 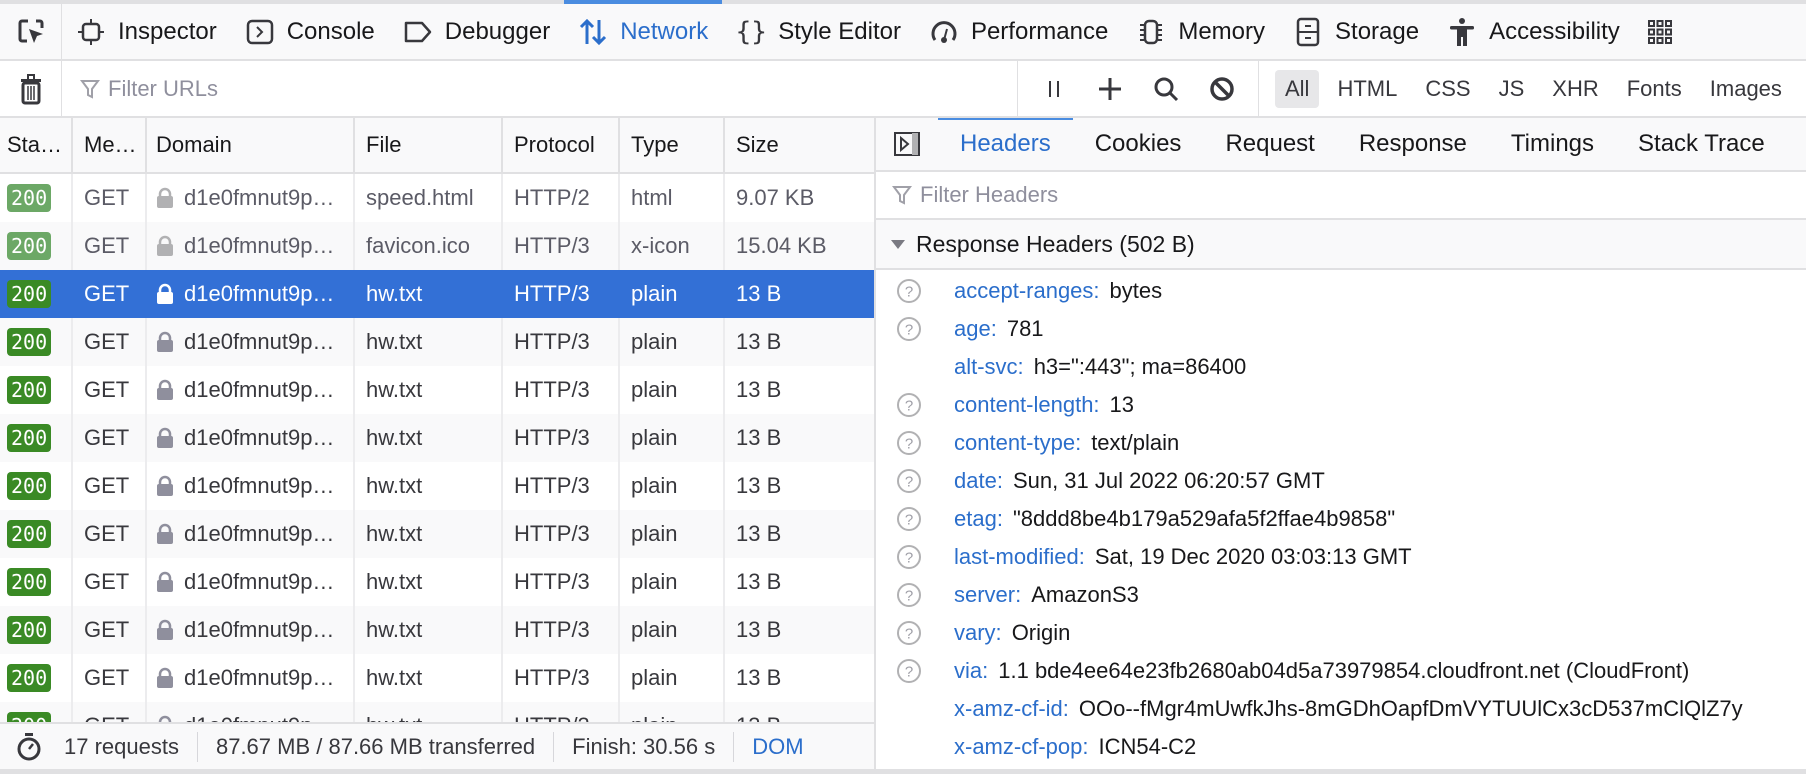 What do you see at coordinates (110, 678) in the screenshot?
I see `cell-method: GET` at bounding box center [110, 678].